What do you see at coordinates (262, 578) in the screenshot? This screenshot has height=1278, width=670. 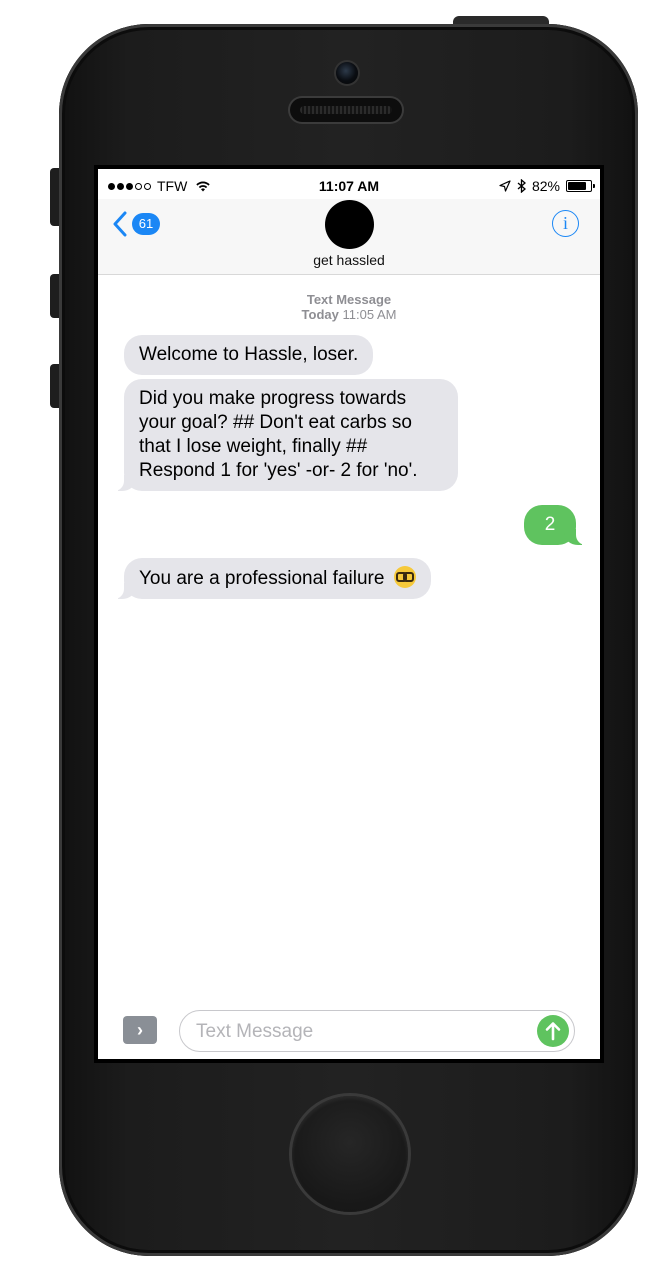 I see `message-text: You are a professional failure` at bounding box center [262, 578].